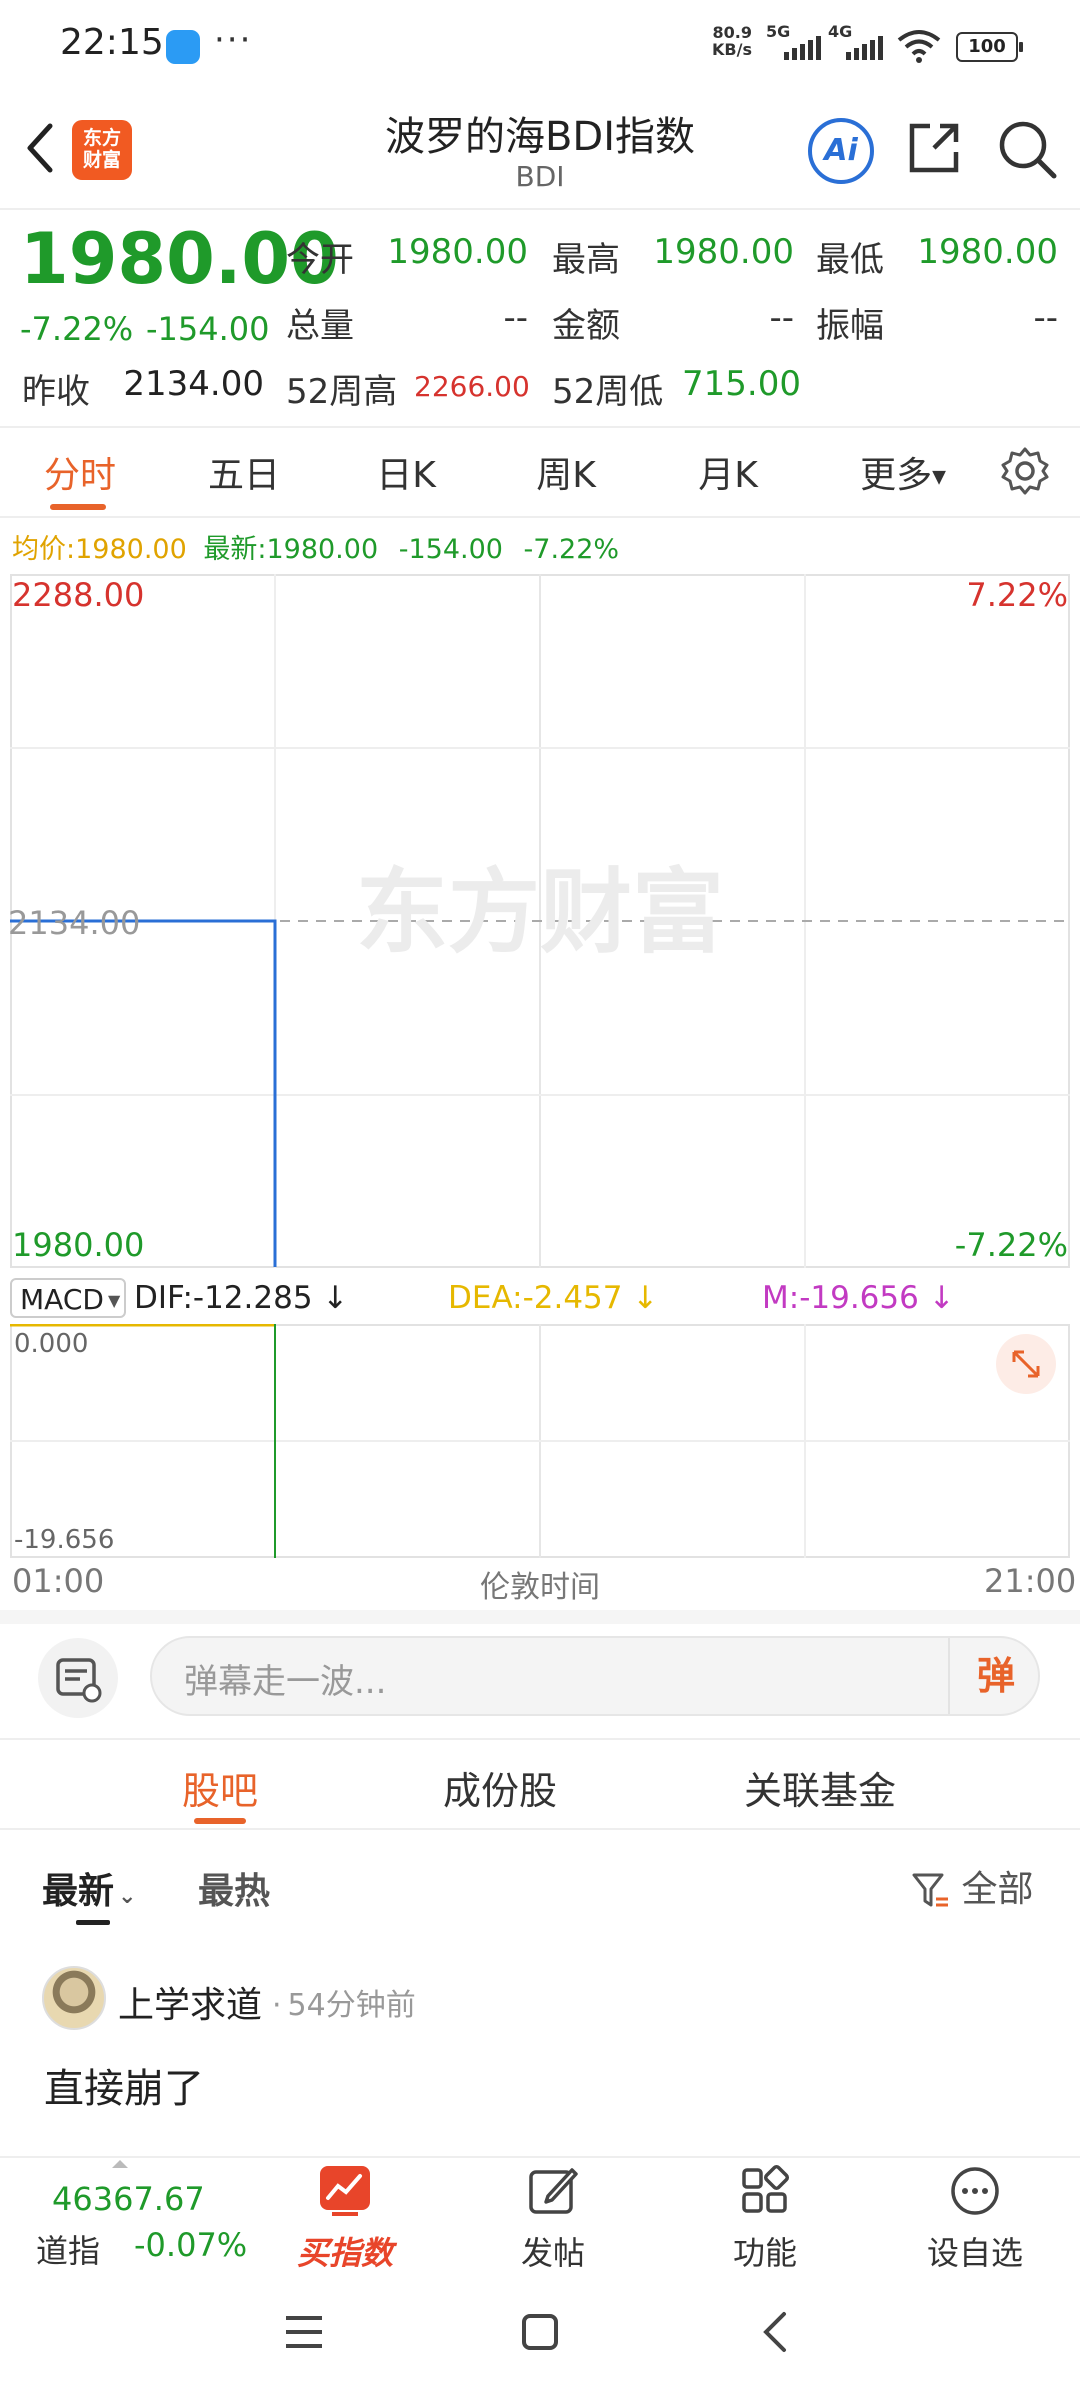 The width and height of the screenshot is (1080, 2400). What do you see at coordinates (841, 151) in the screenshot?
I see `ai-button: Ai` at bounding box center [841, 151].